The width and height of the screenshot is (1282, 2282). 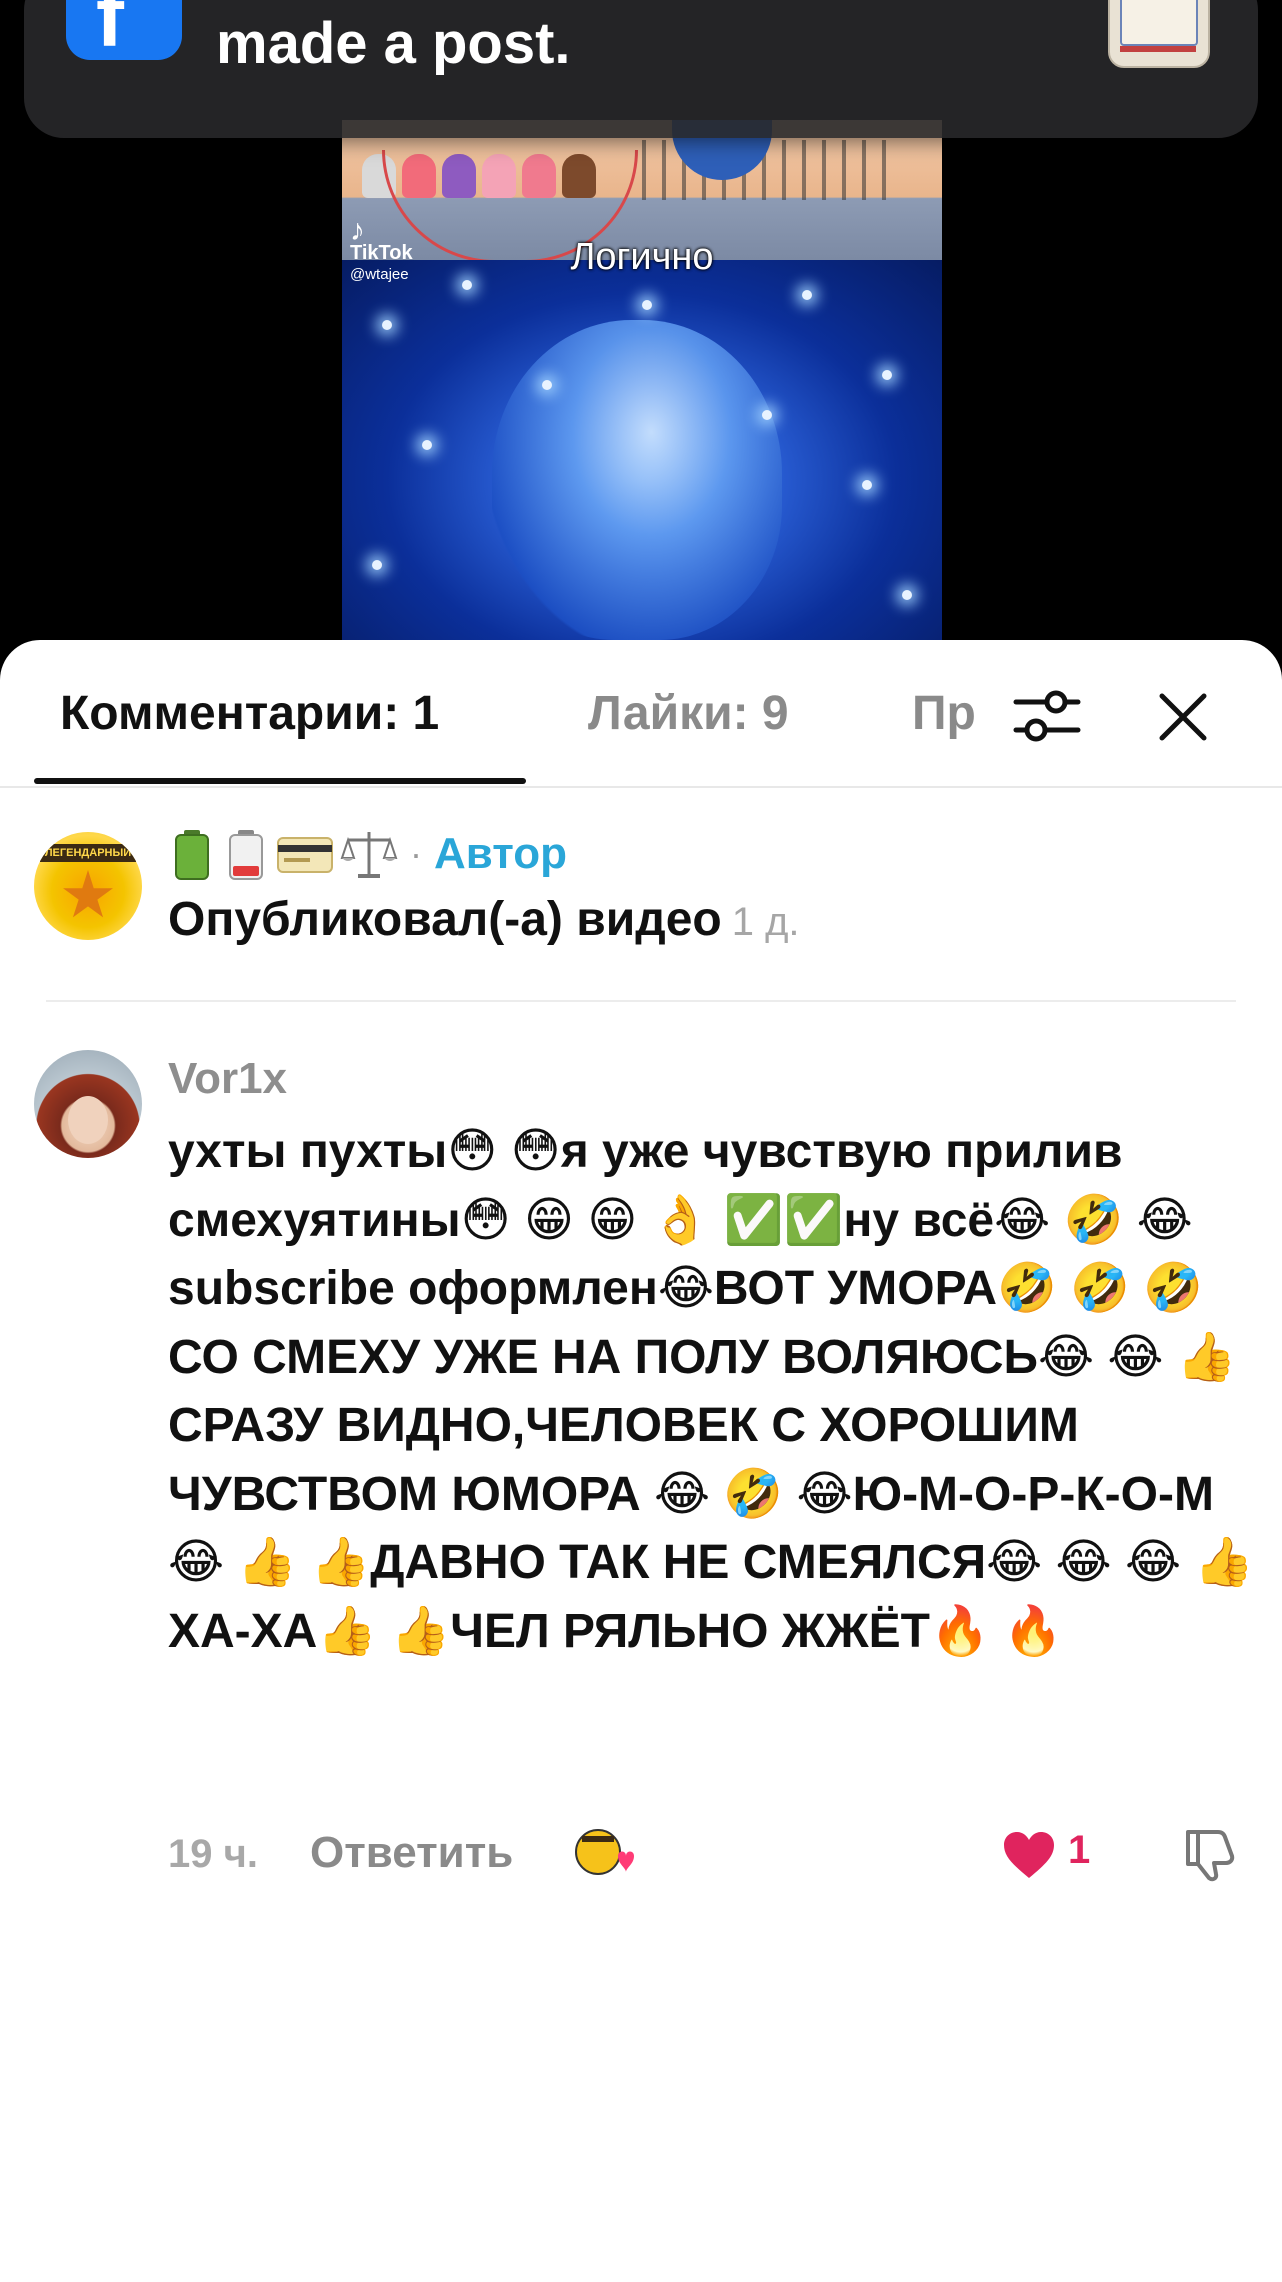 I want to click on author-post-time: 1 д., so click(x=765, y=922).